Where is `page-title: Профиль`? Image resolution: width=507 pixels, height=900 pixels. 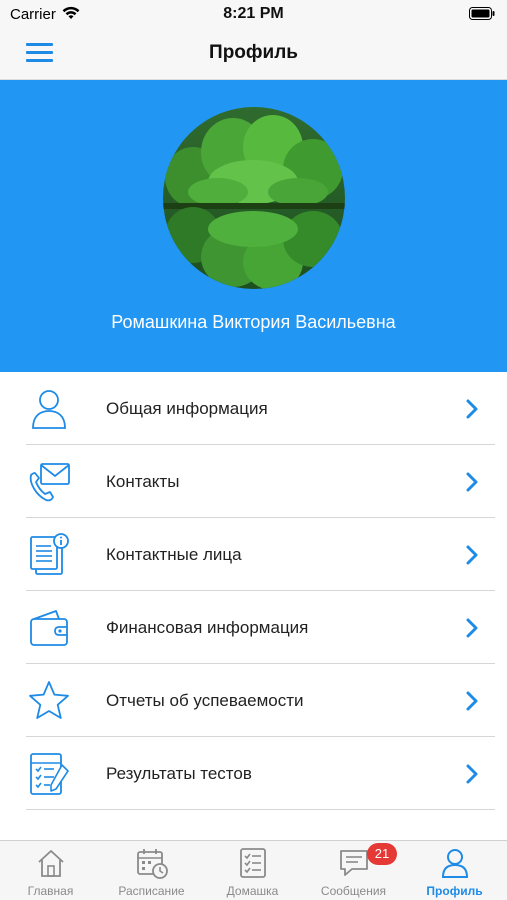 page-title: Профиль is located at coordinates (253, 52).